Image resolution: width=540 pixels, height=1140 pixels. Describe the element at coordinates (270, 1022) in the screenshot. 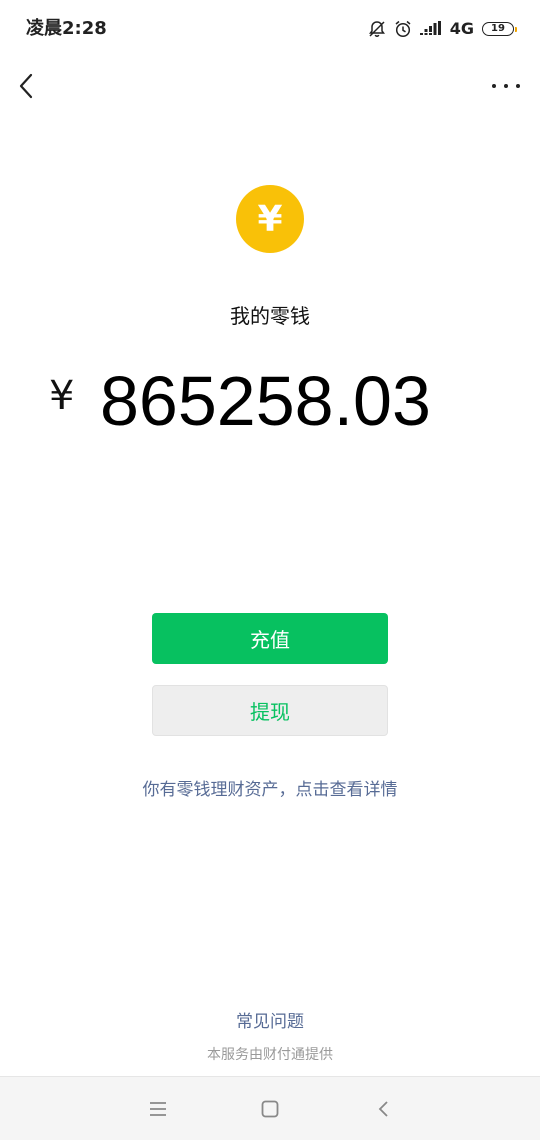

I see `faq-link: 常见问题` at that location.